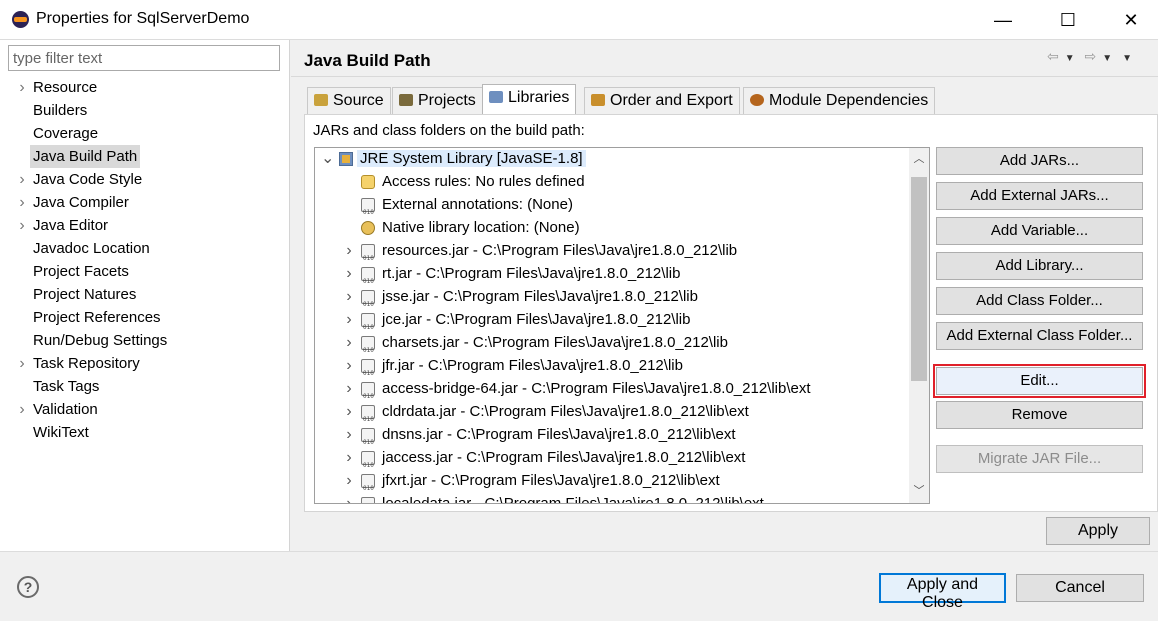 This screenshot has height=621, width=1158. I want to click on tab-label: Source, so click(358, 100).